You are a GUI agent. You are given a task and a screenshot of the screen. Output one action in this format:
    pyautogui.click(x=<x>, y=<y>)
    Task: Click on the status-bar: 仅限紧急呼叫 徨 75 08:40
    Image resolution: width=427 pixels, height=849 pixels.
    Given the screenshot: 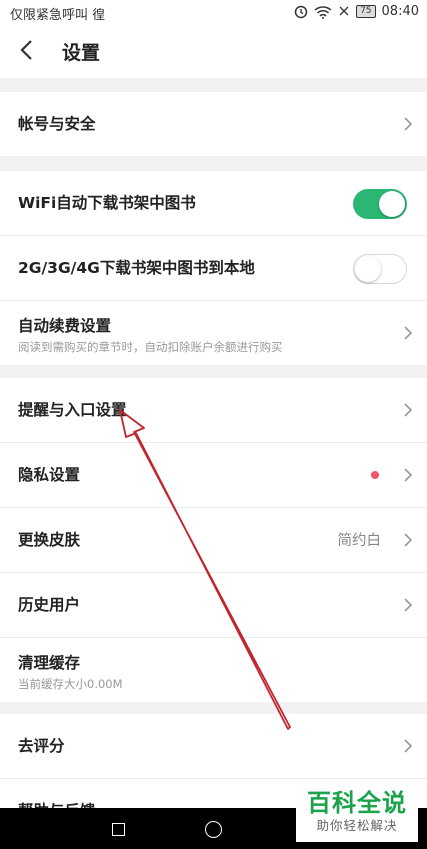 What is the action you would take?
    pyautogui.click(x=213, y=12)
    